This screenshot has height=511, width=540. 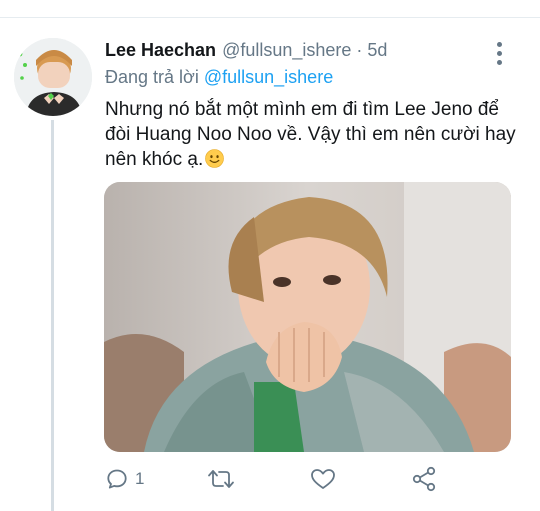 I want to click on share-button, so click(x=424, y=479).